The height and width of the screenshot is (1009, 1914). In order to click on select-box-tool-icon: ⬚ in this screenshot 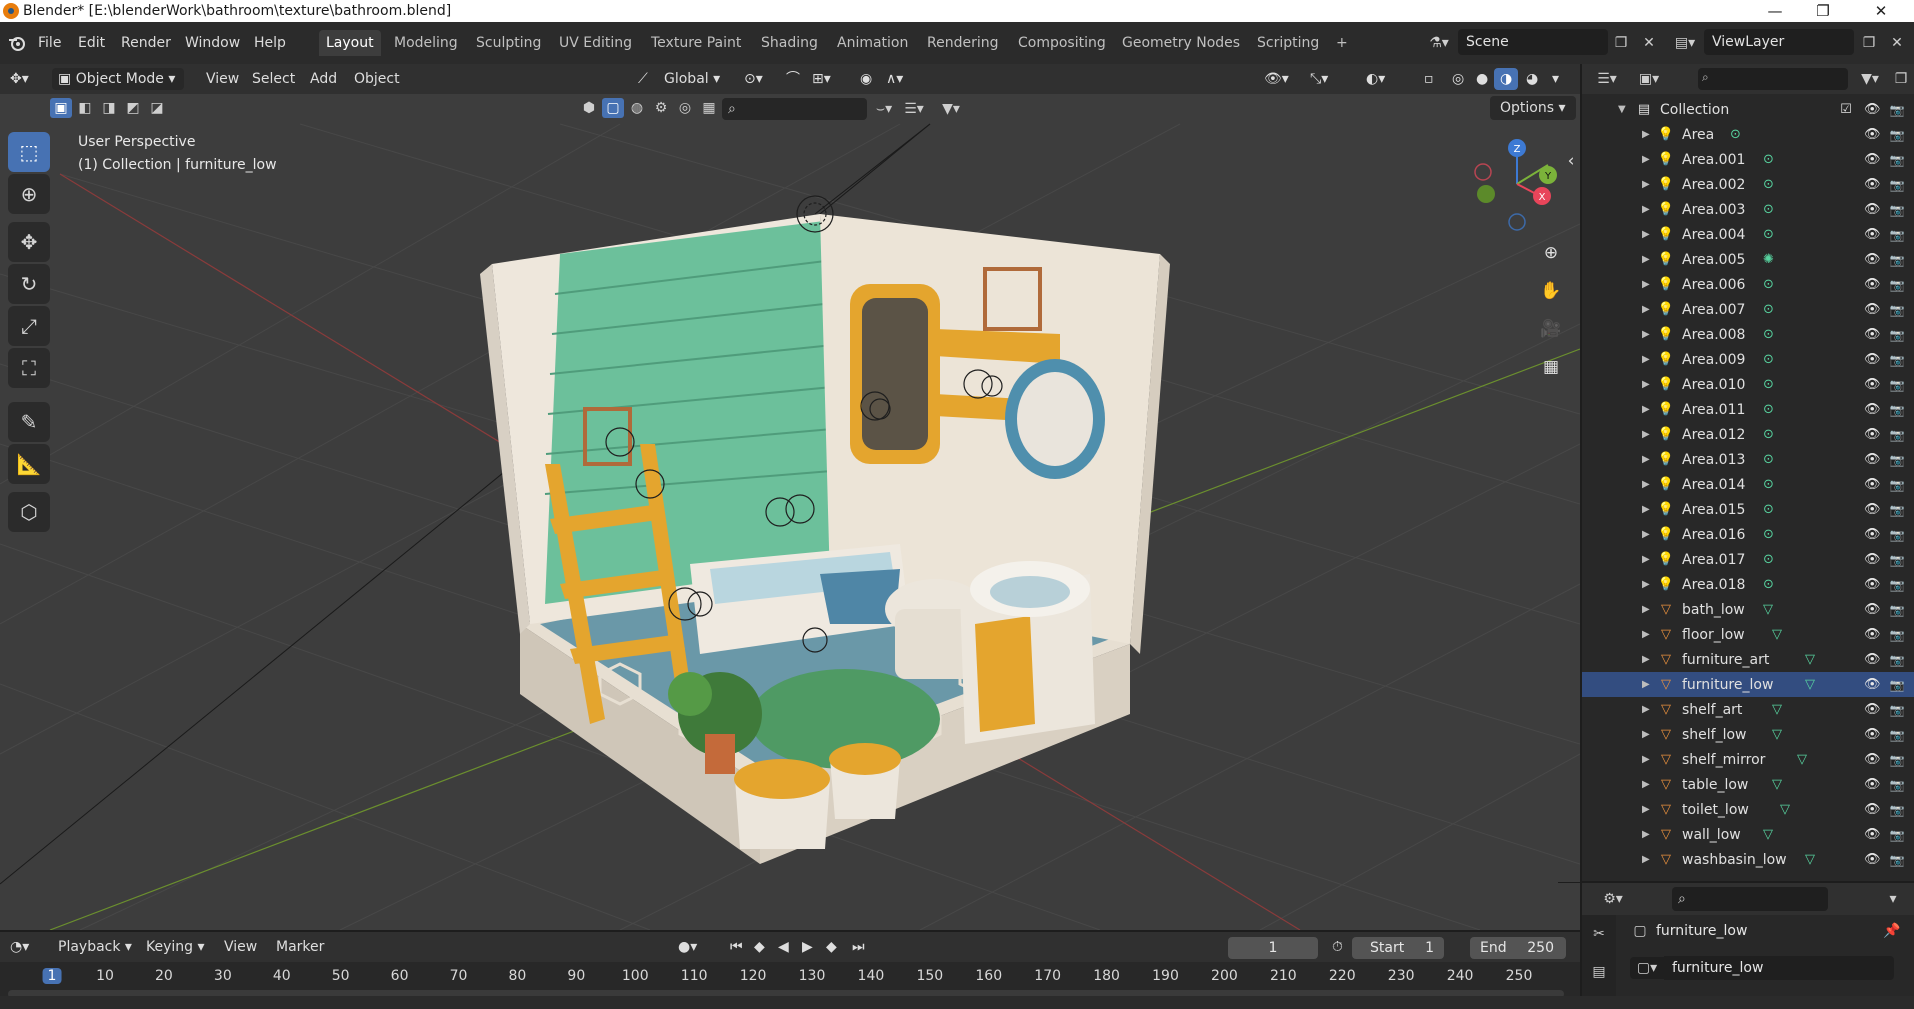, I will do `click(29, 152)`.